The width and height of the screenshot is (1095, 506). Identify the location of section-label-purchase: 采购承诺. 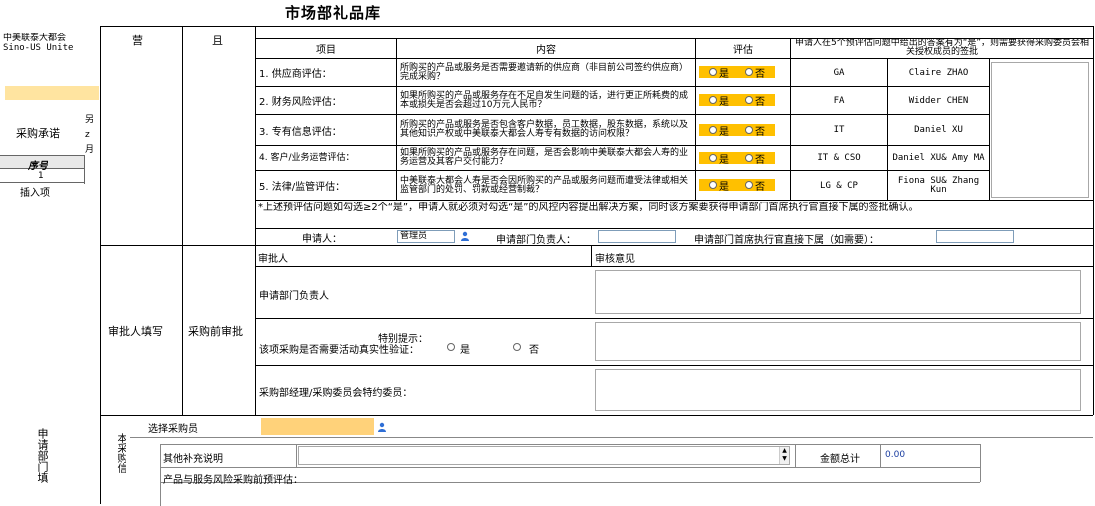
(38, 133).